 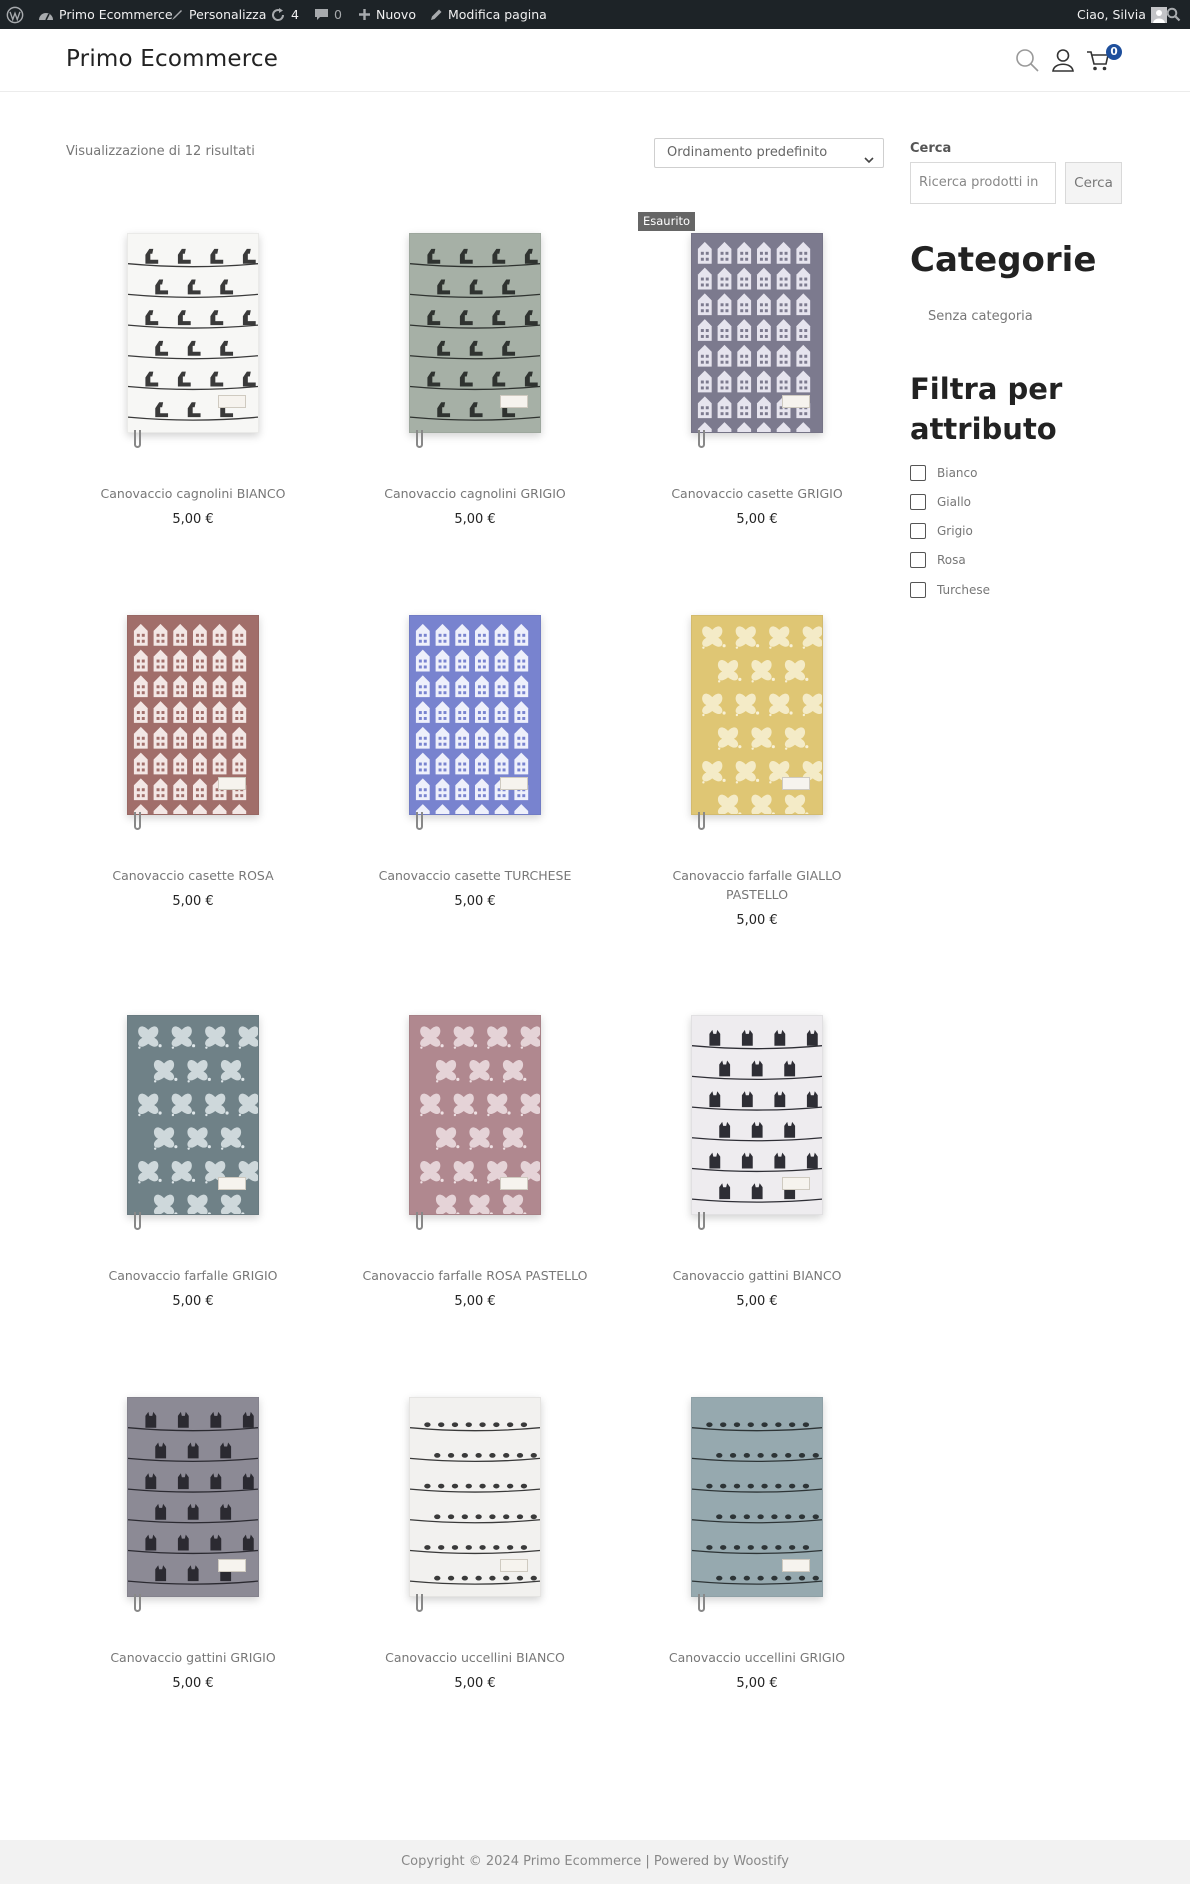 I want to click on categories-heading: Categorie, so click(x=1003, y=260).